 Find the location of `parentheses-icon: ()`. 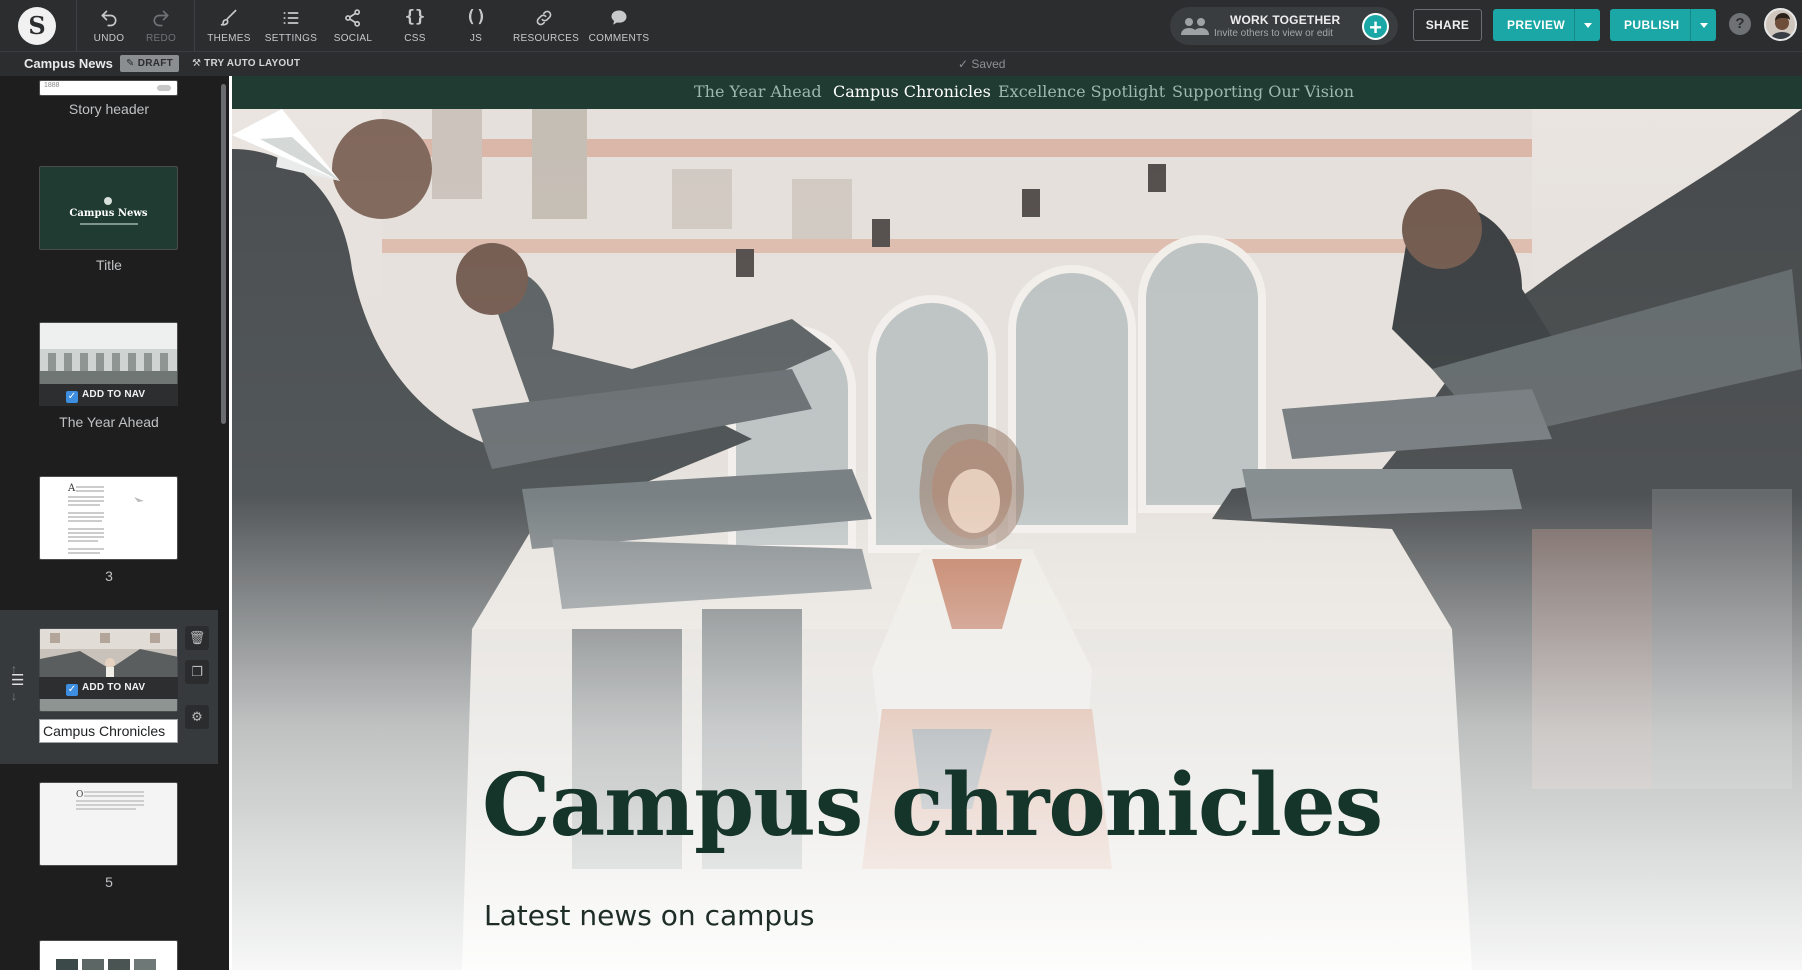

parentheses-icon: () is located at coordinates (476, 17).